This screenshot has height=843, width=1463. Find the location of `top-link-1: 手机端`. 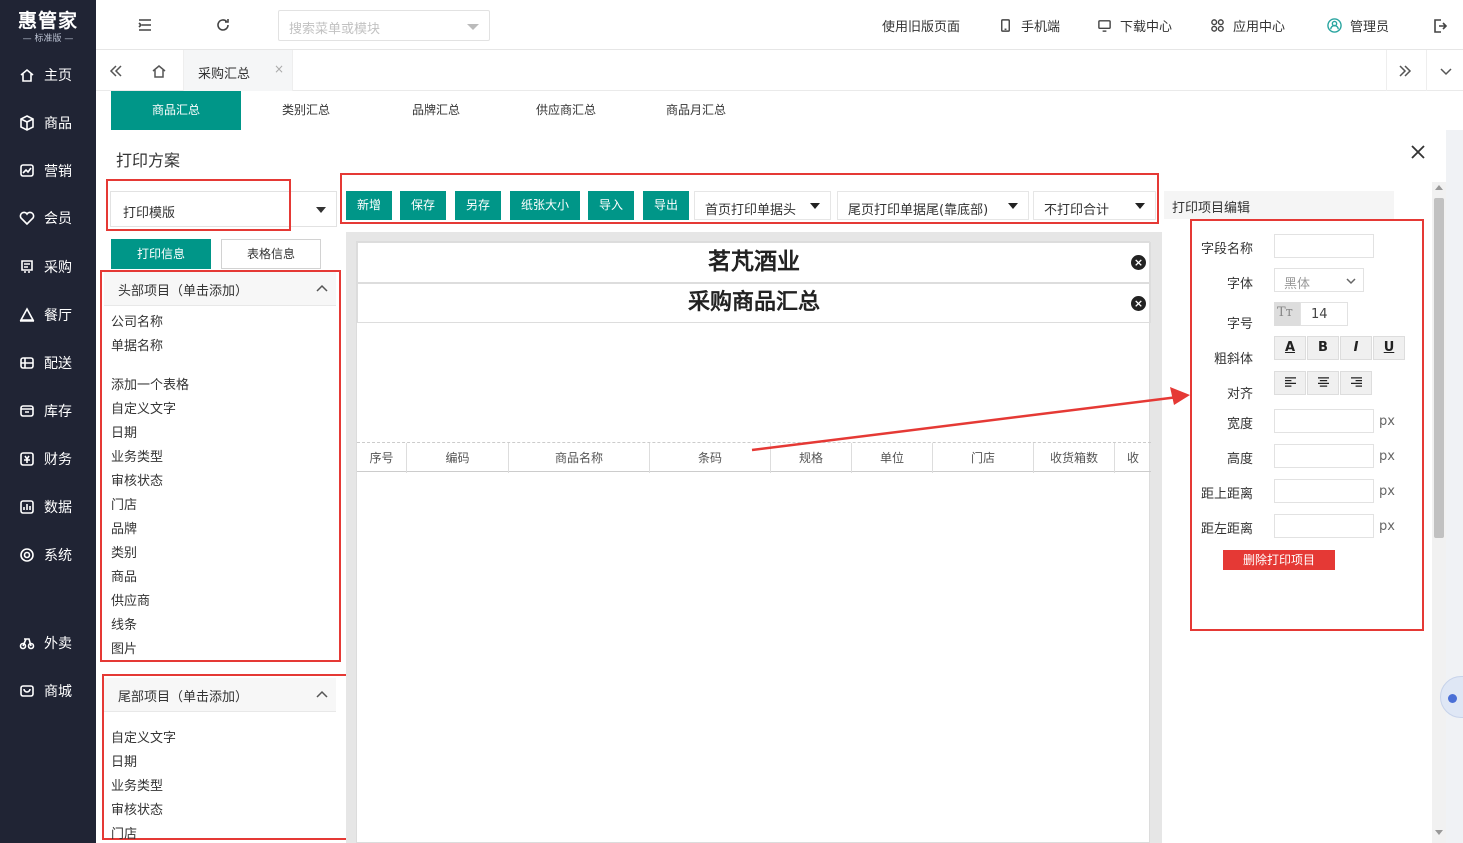

top-link-1: 手机端 is located at coordinates (1029, 25).